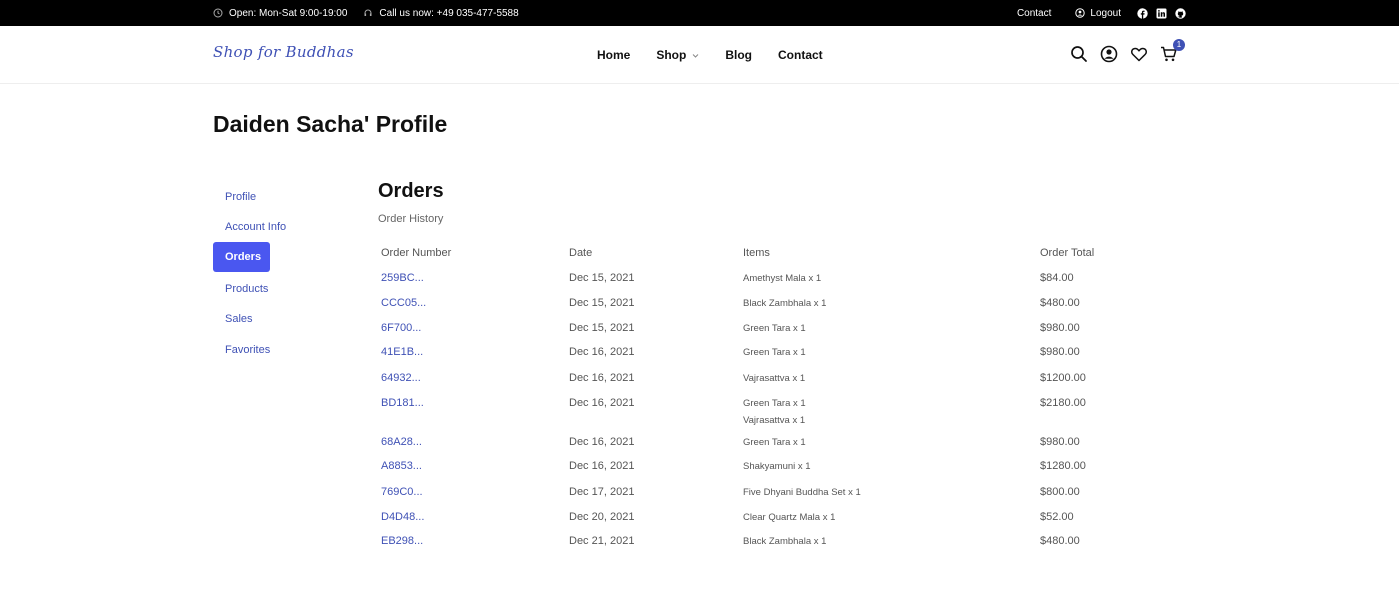  What do you see at coordinates (1057, 278) in the screenshot?
I see `order-total: $84.00` at bounding box center [1057, 278].